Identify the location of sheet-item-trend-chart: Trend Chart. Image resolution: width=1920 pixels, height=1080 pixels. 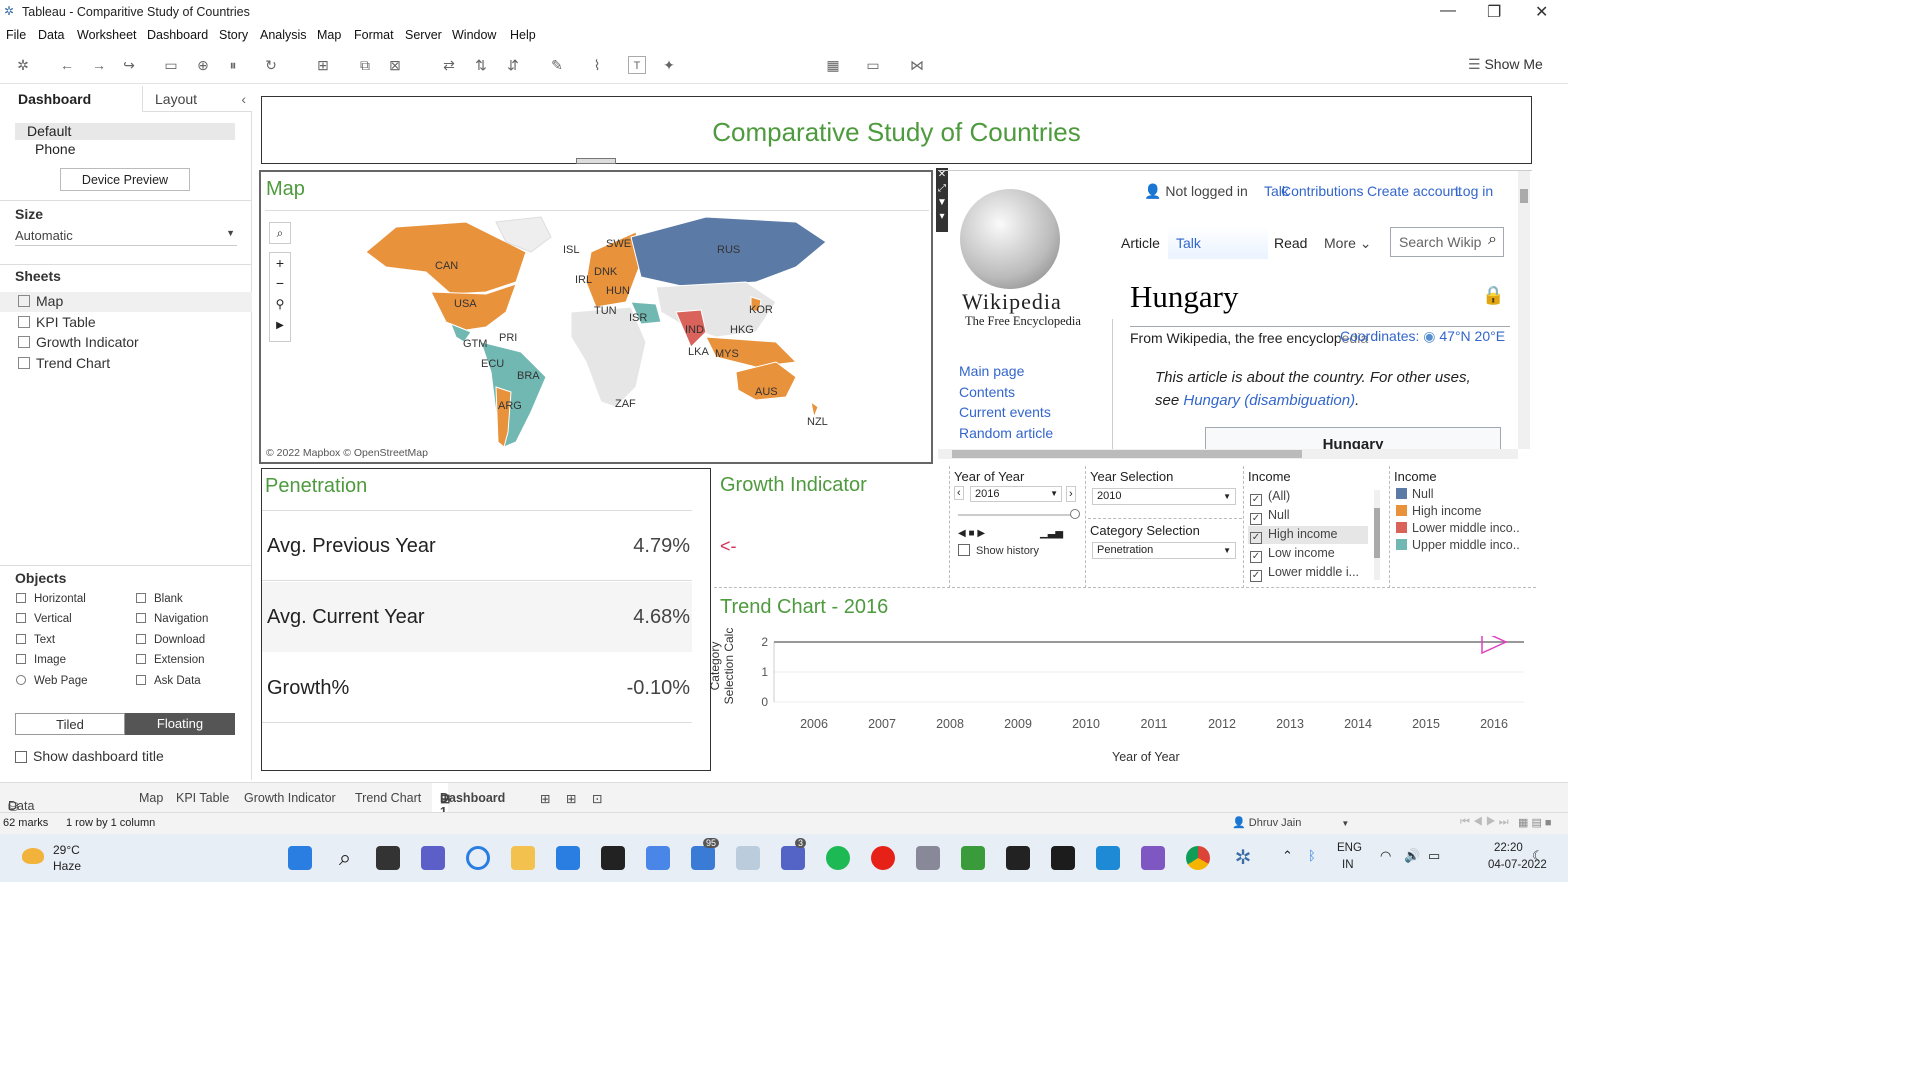
(64, 363).